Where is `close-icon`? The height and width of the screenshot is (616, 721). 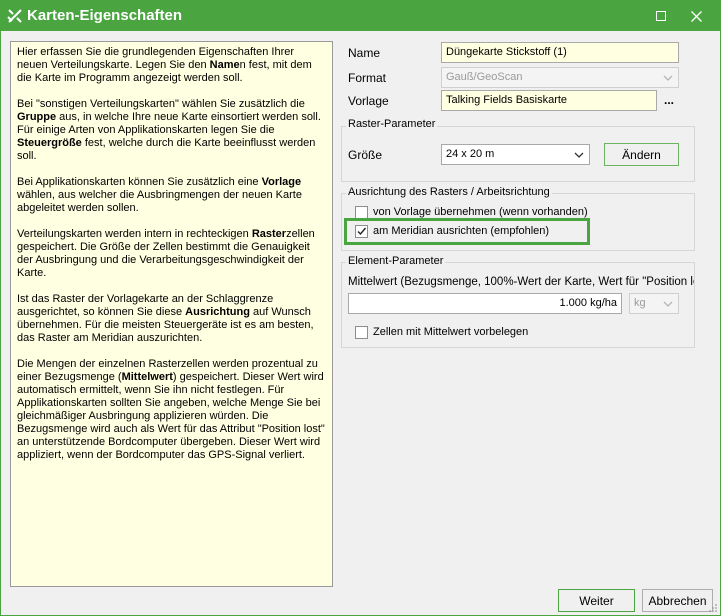
close-icon is located at coordinates (696, 16).